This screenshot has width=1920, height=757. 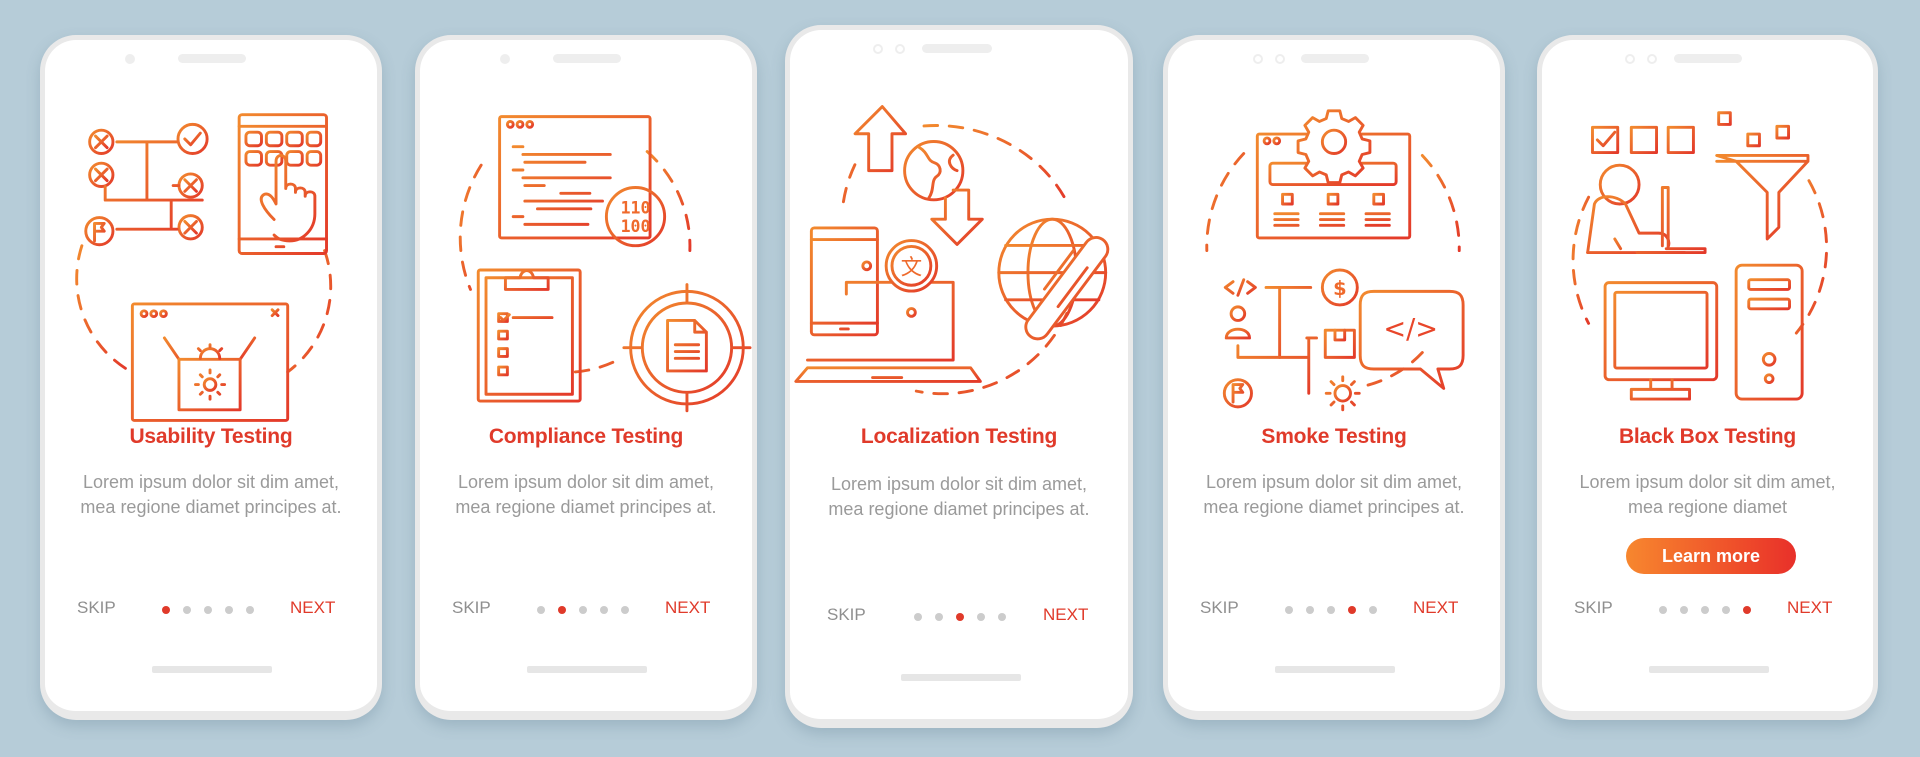 I want to click on svg-text: 110, so click(x=636, y=208).